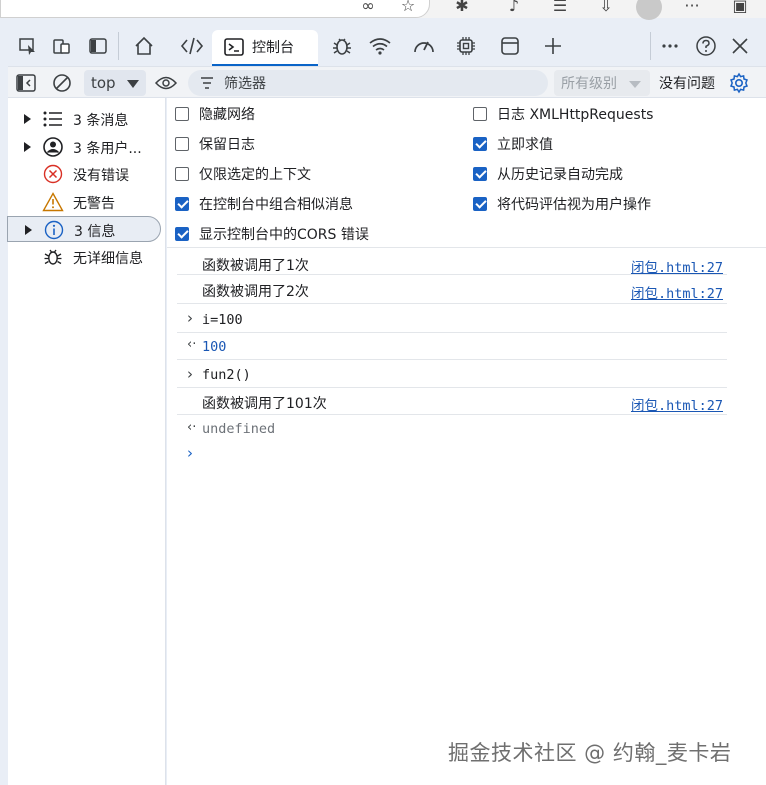  I want to click on sources-bug-icon, so click(342, 46).